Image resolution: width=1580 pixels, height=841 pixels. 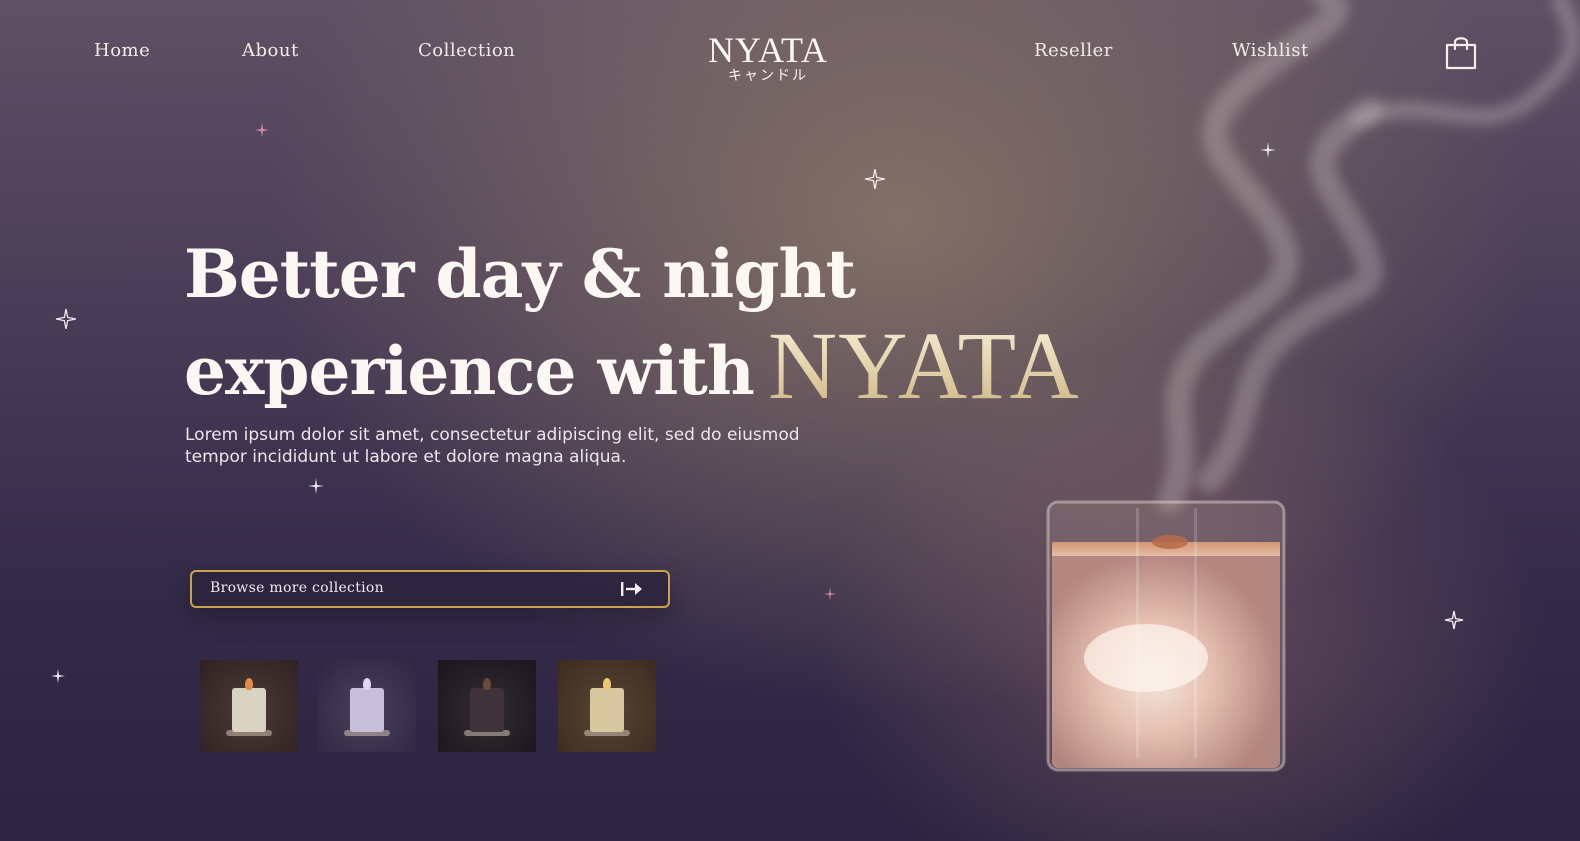 I want to click on candle-thumb-dark, so click(x=487, y=706).